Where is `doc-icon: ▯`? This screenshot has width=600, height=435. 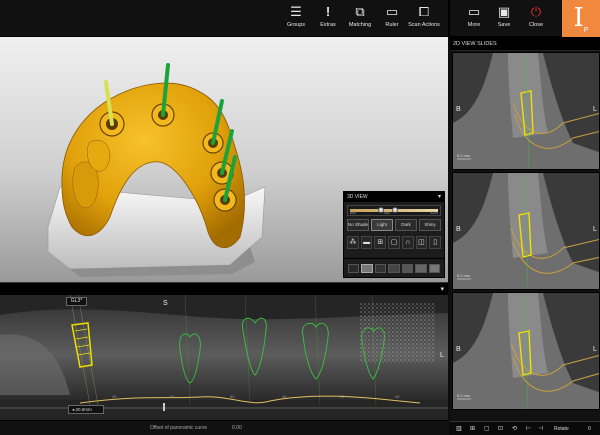
doc-icon: ▯ is located at coordinates (435, 242).